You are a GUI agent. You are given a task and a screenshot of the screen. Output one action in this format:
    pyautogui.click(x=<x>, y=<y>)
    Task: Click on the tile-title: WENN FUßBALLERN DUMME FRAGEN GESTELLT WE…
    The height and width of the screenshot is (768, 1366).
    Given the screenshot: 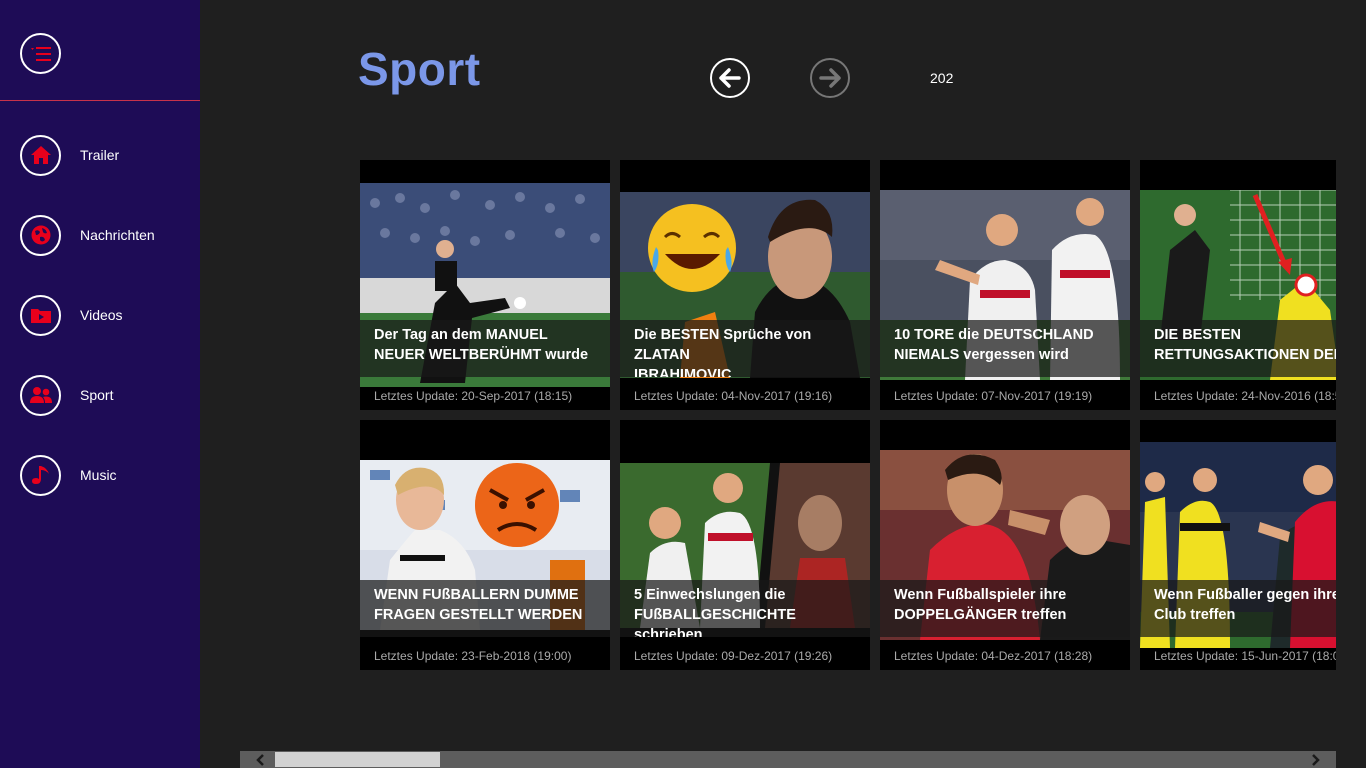 What is the action you would take?
    pyautogui.click(x=485, y=608)
    